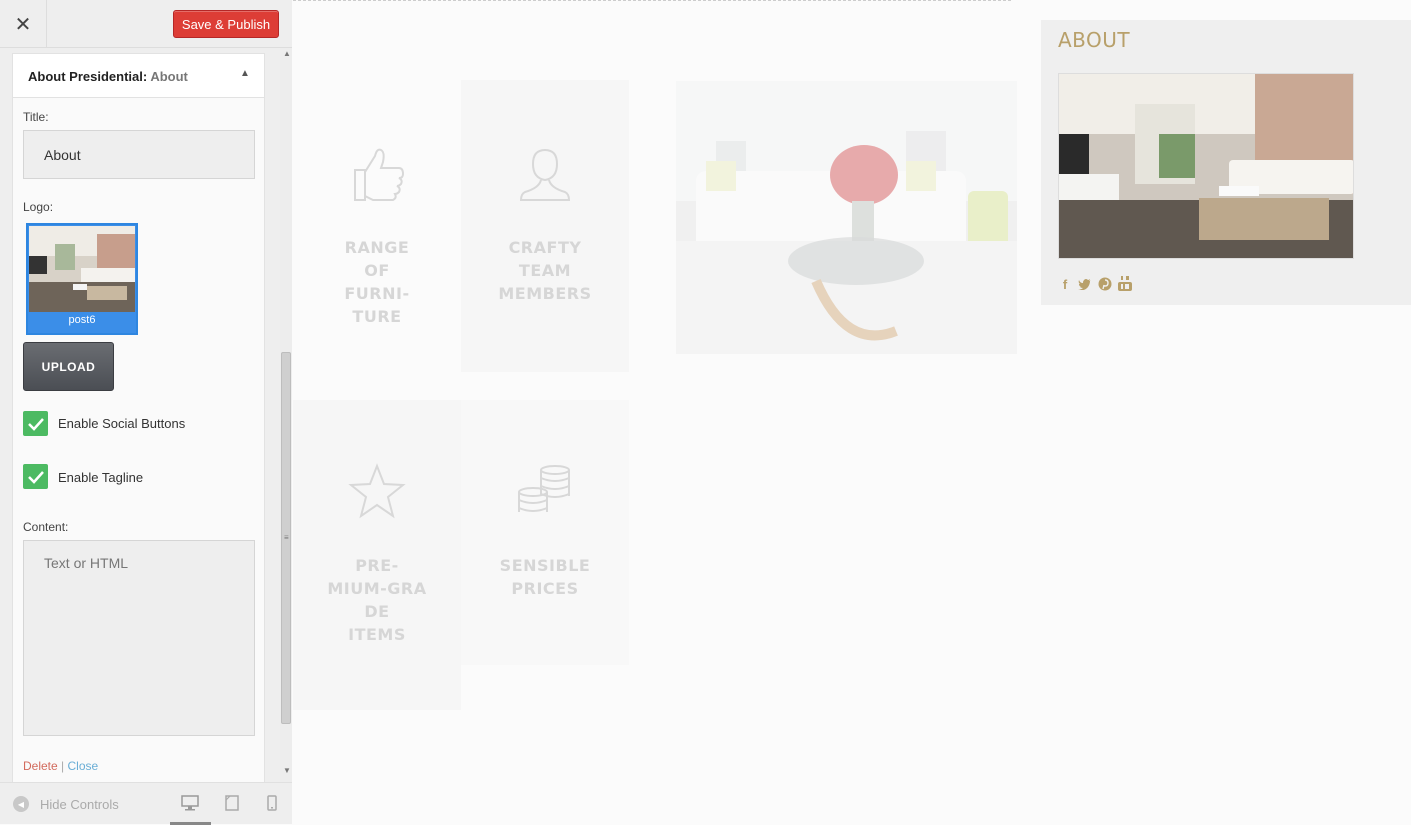 This screenshot has height=825, width=1411. What do you see at coordinates (146, 24) in the screenshot?
I see `panel-header: ✕ Save & Publish` at bounding box center [146, 24].